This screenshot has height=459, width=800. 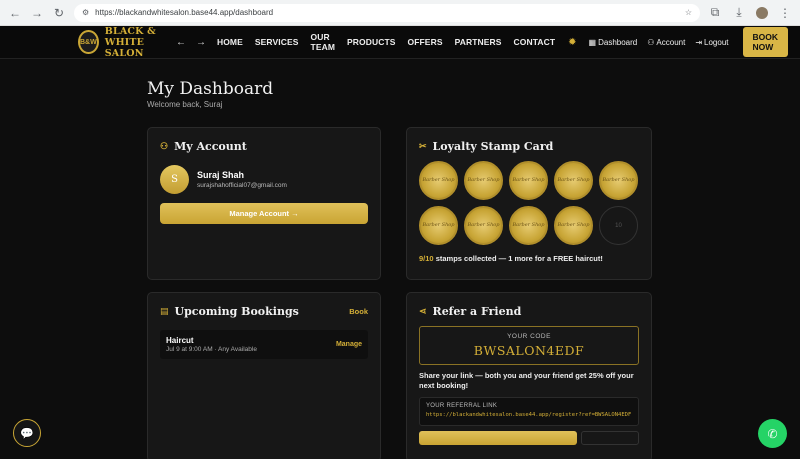 I want to click on chat-icon: 💬, so click(x=27, y=433).